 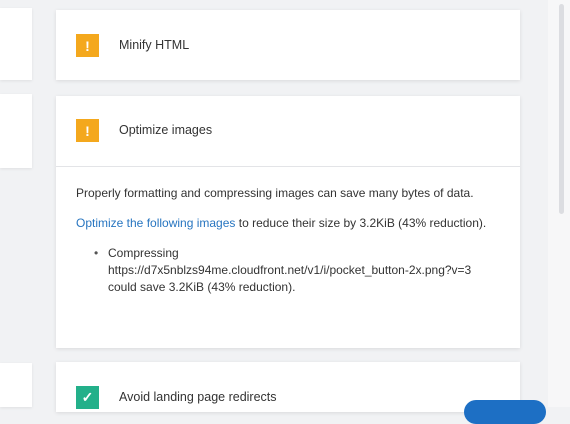 I want to click on audit-header: ✓ Avoid landing page redirects, so click(x=288, y=387).